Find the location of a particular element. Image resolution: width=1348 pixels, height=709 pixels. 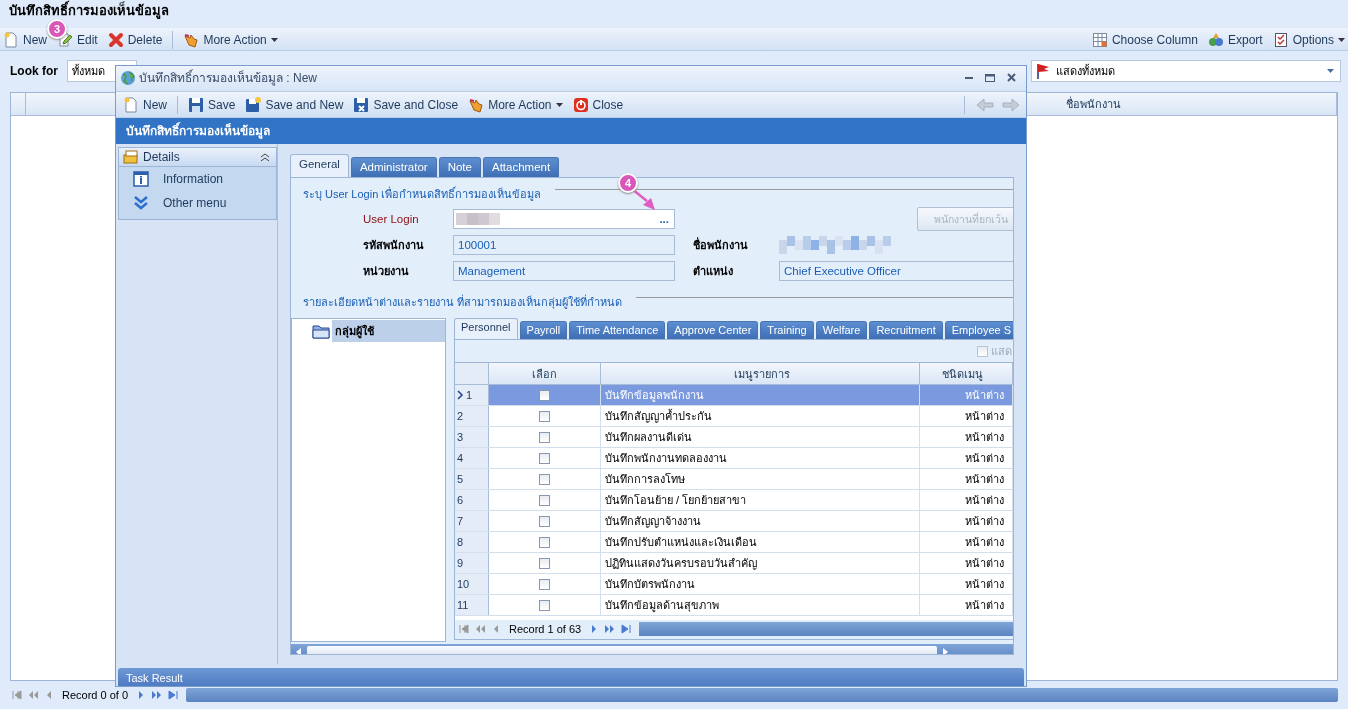

section-label: ระบุ User Login เพื่อกำหนดสิทธิ์การมองเห็นข้อมูล is located at coordinates (422, 194).